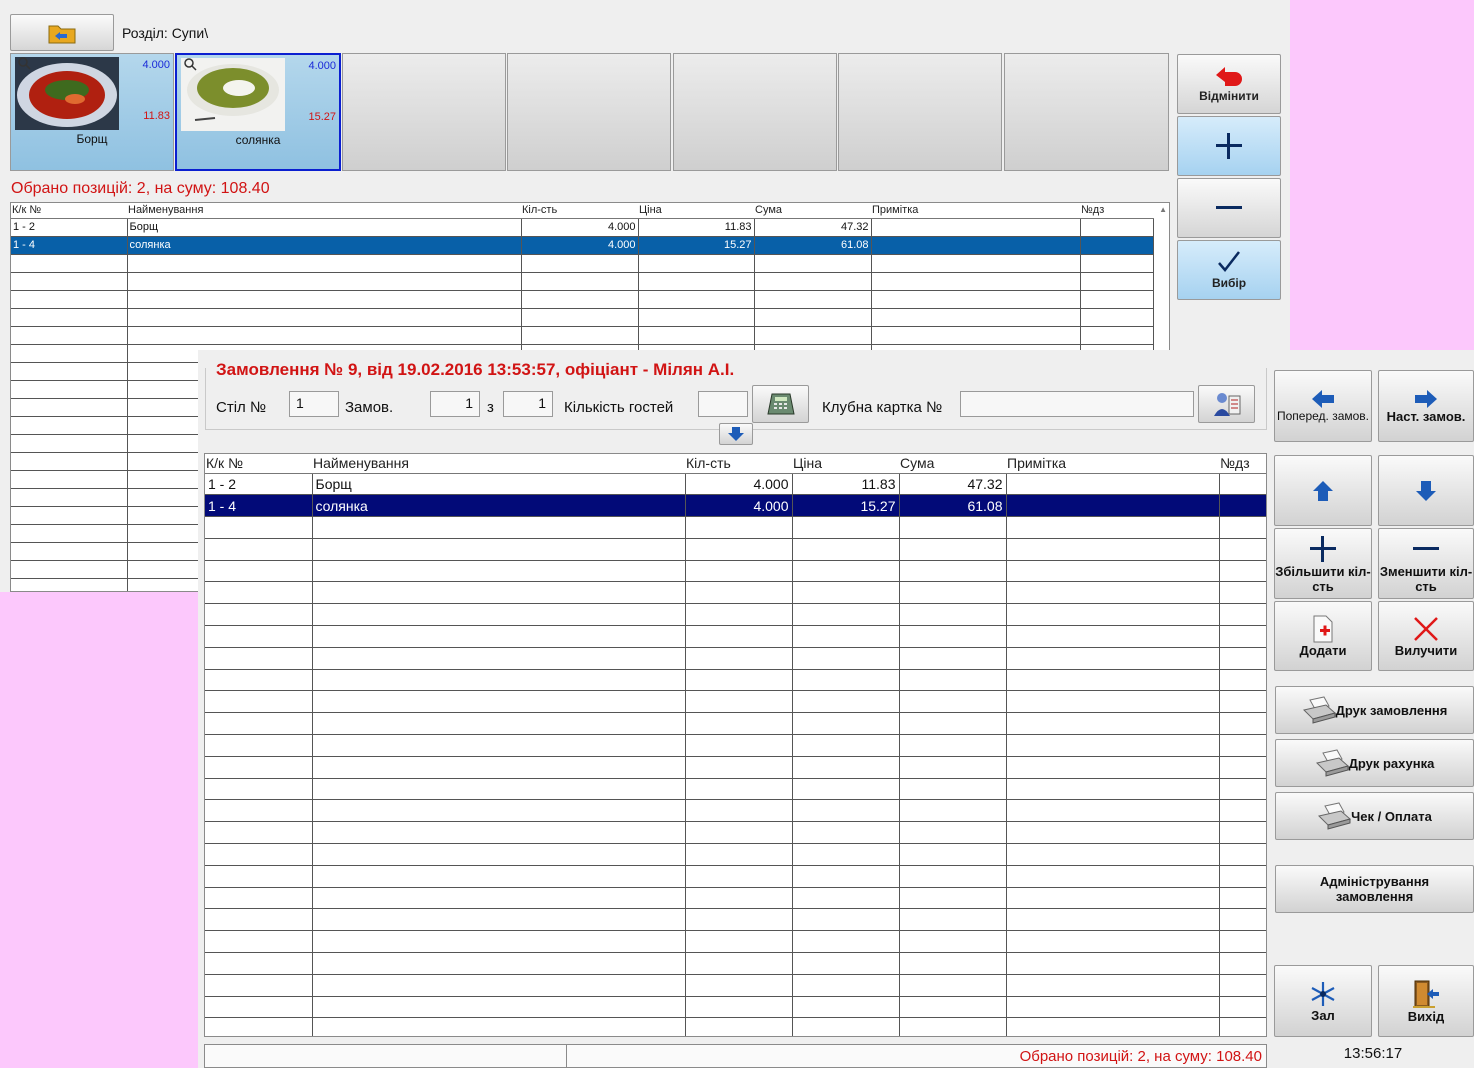 The height and width of the screenshot is (1068, 1474). I want to click on cell-code: 1 - 2, so click(69, 227).